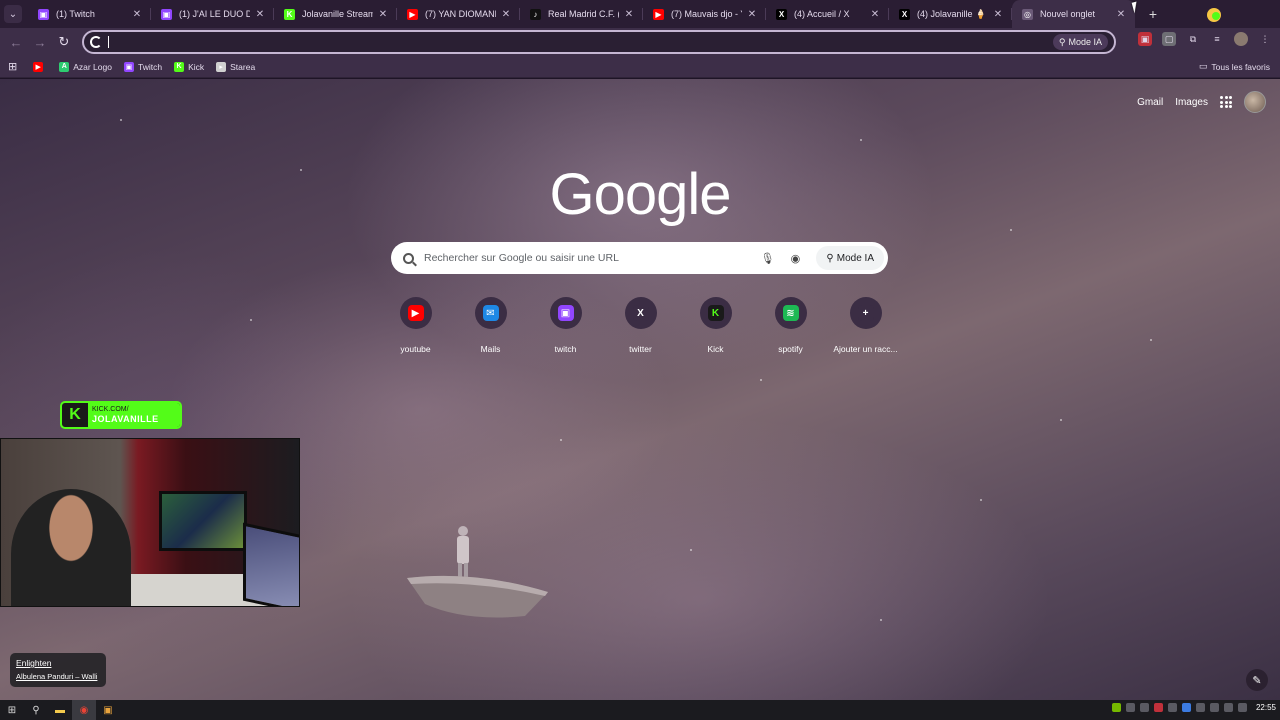 The width and height of the screenshot is (1280, 720). What do you see at coordinates (1145, 39) in the screenshot?
I see `extension-red-icon: ▣` at bounding box center [1145, 39].